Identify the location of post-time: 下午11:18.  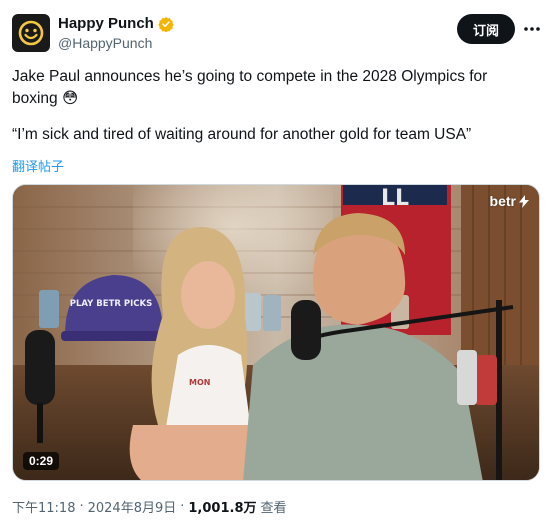
(43, 506).